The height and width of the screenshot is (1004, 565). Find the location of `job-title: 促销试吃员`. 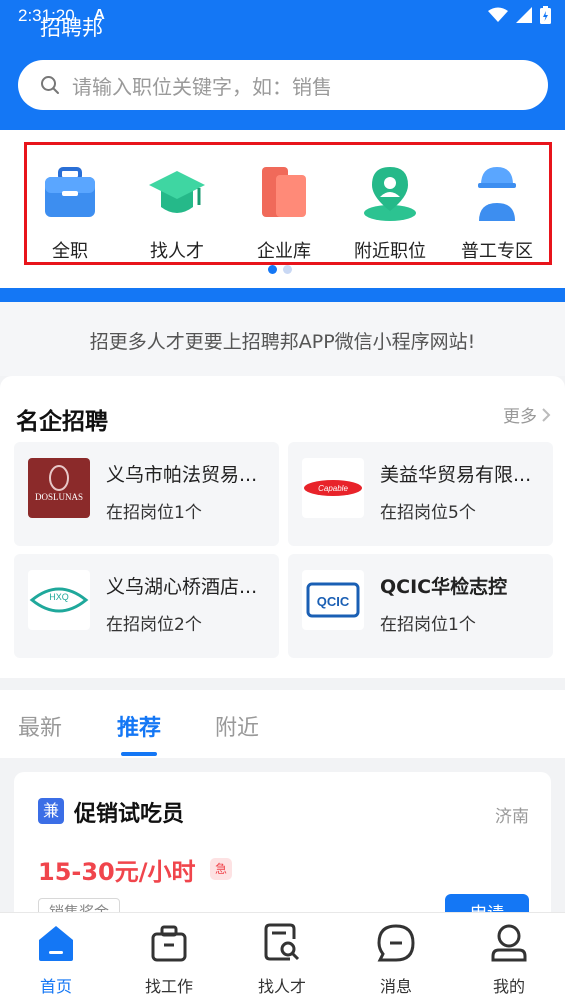

job-title: 促销试吃员 is located at coordinates (129, 814).